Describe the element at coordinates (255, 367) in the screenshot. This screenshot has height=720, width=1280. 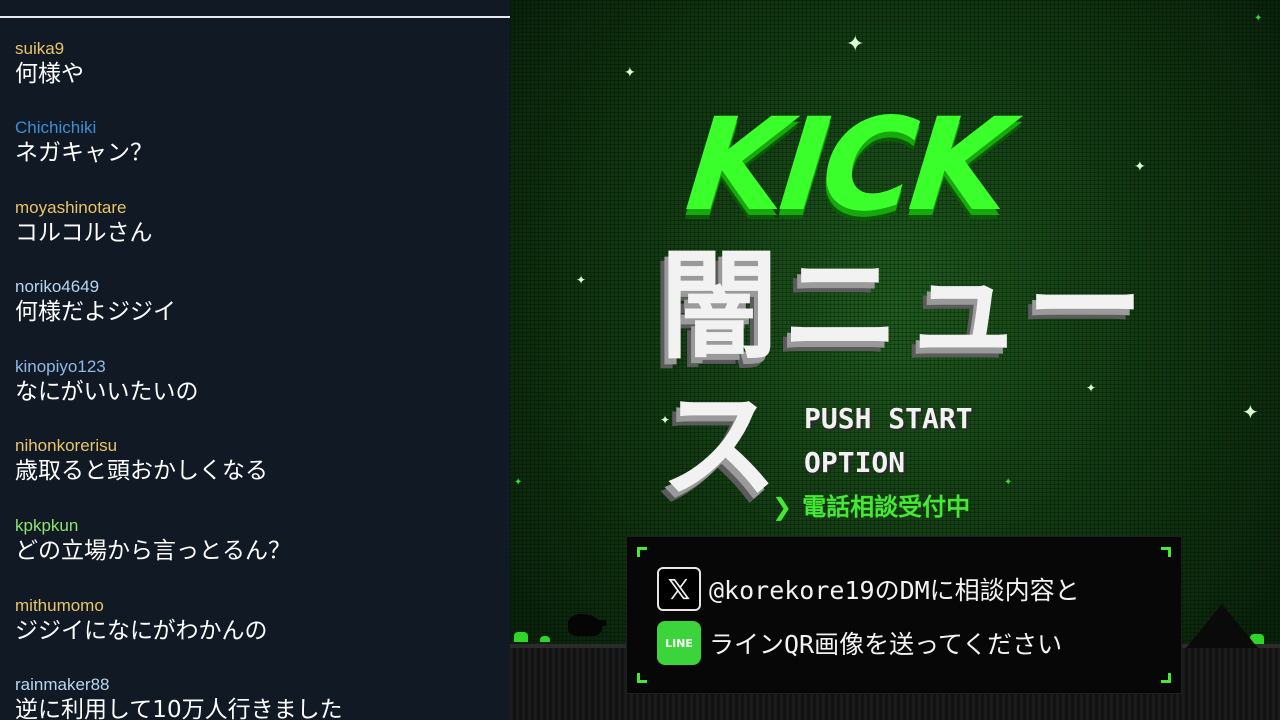
I see `chat-username: kinopiyo123` at that location.